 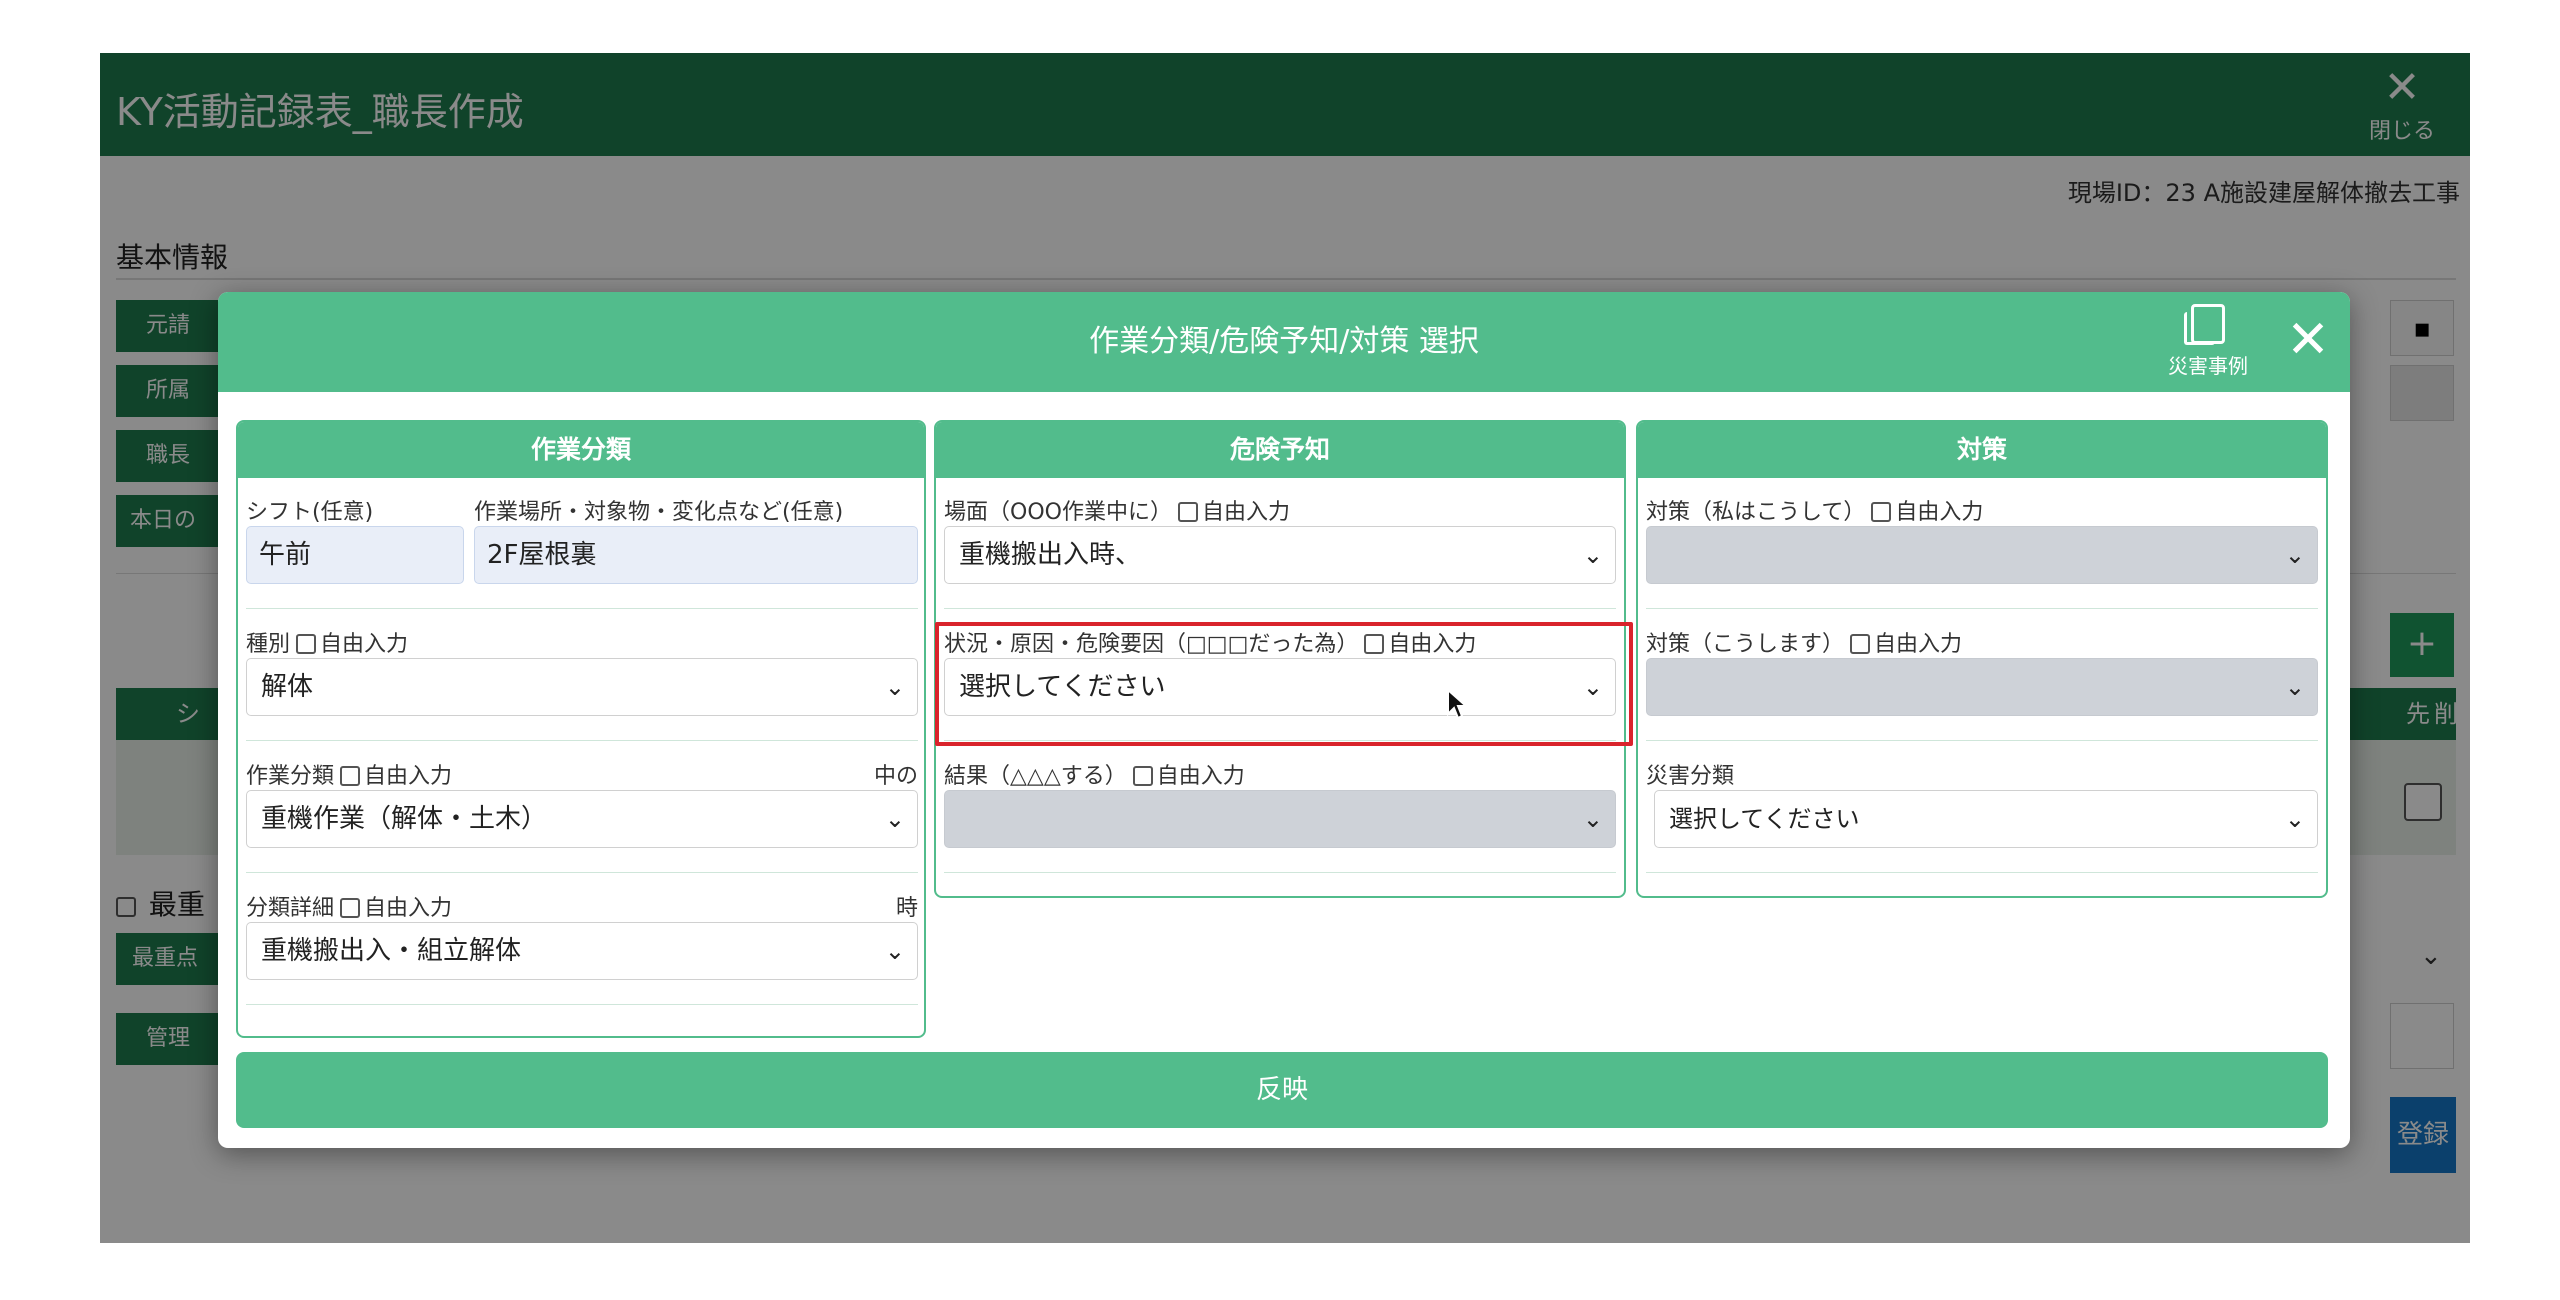 What do you see at coordinates (1982, 555) in the screenshot?
I see `measure1-select: ⌄` at bounding box center [1982, 555].